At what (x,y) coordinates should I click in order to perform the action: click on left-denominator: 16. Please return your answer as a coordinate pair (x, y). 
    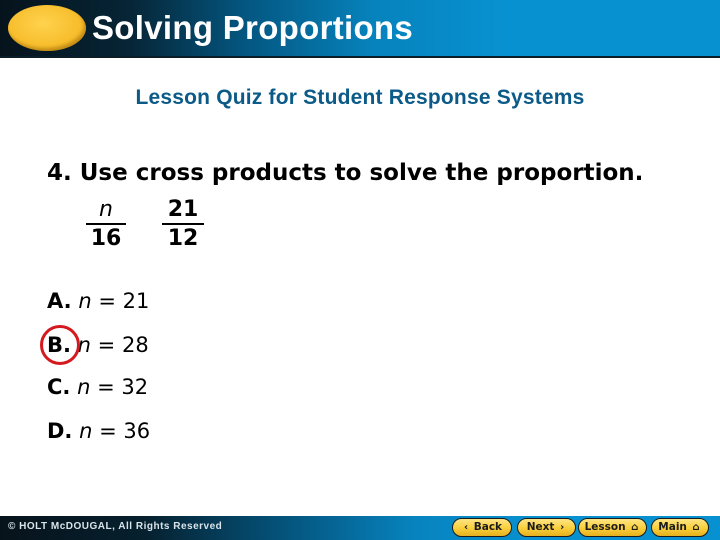
    Looking at the image, I should click on (106, 238).